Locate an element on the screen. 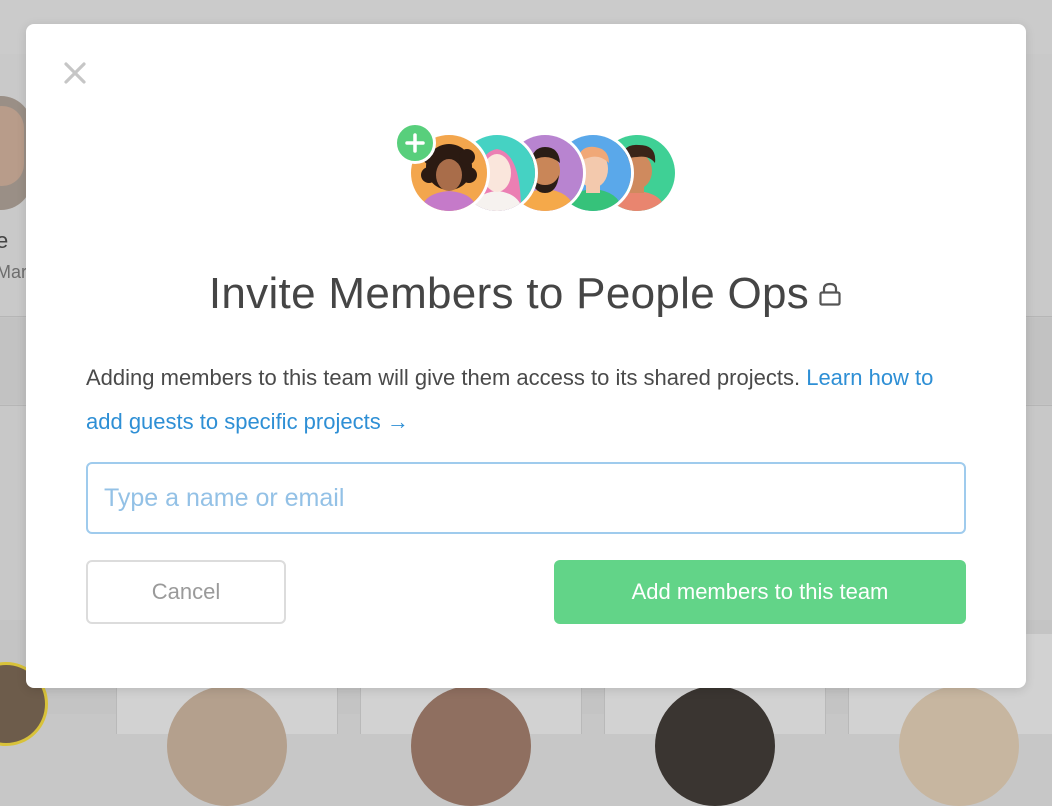 This screenshot has height=806, width=1052. close-icon is located at coordinates (75, 73).